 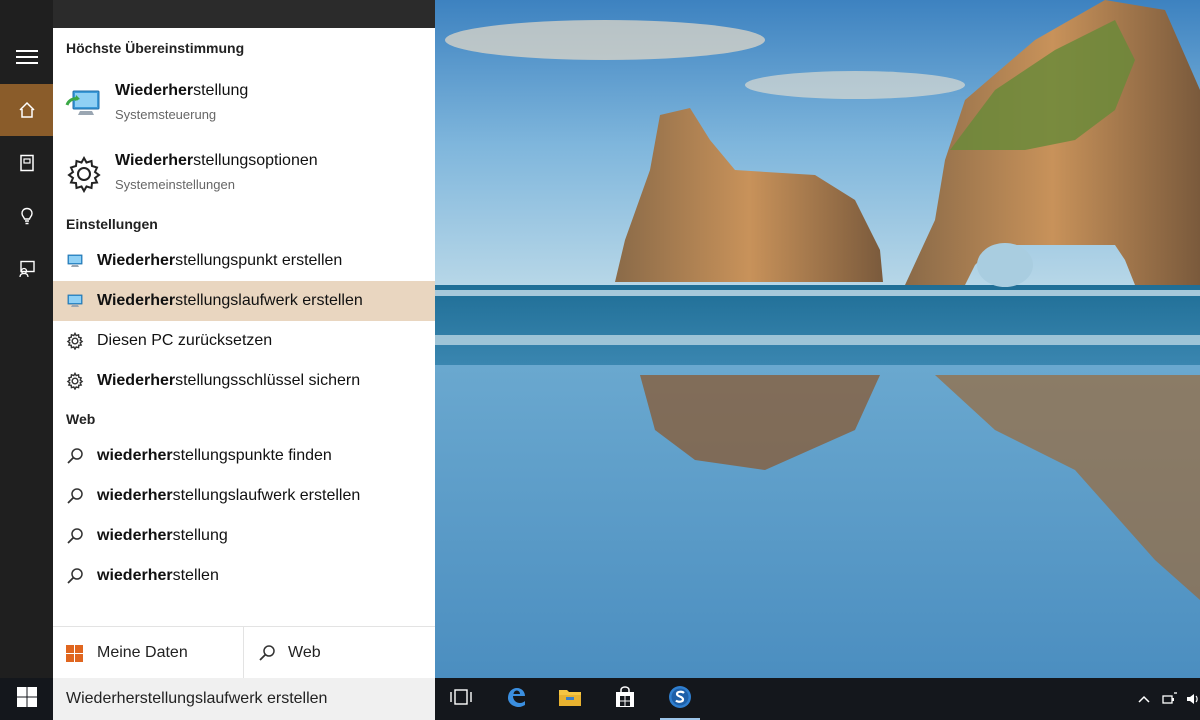 I want to click on network-icon, so click(x=1170, y=699).